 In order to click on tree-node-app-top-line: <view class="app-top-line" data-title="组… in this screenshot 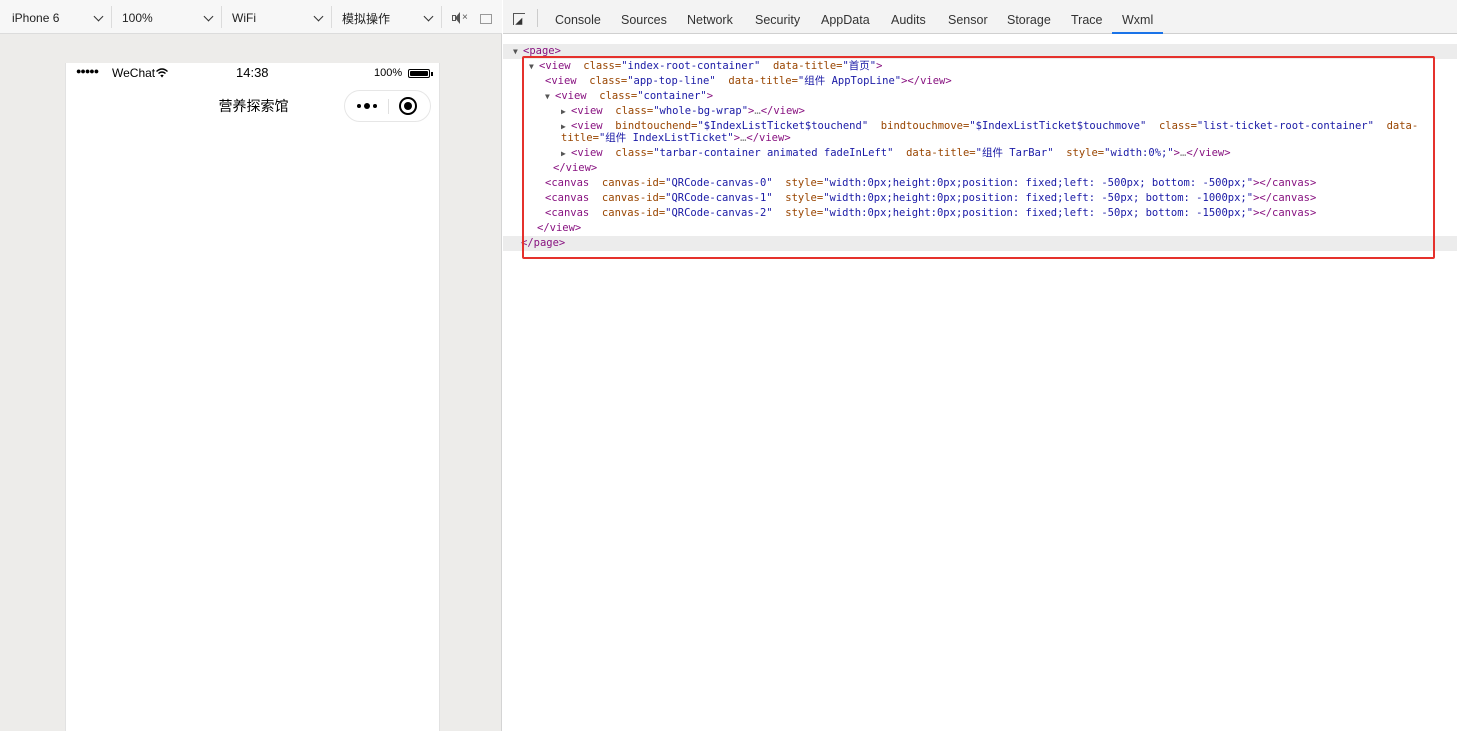, I will do `click(727, 81)`.